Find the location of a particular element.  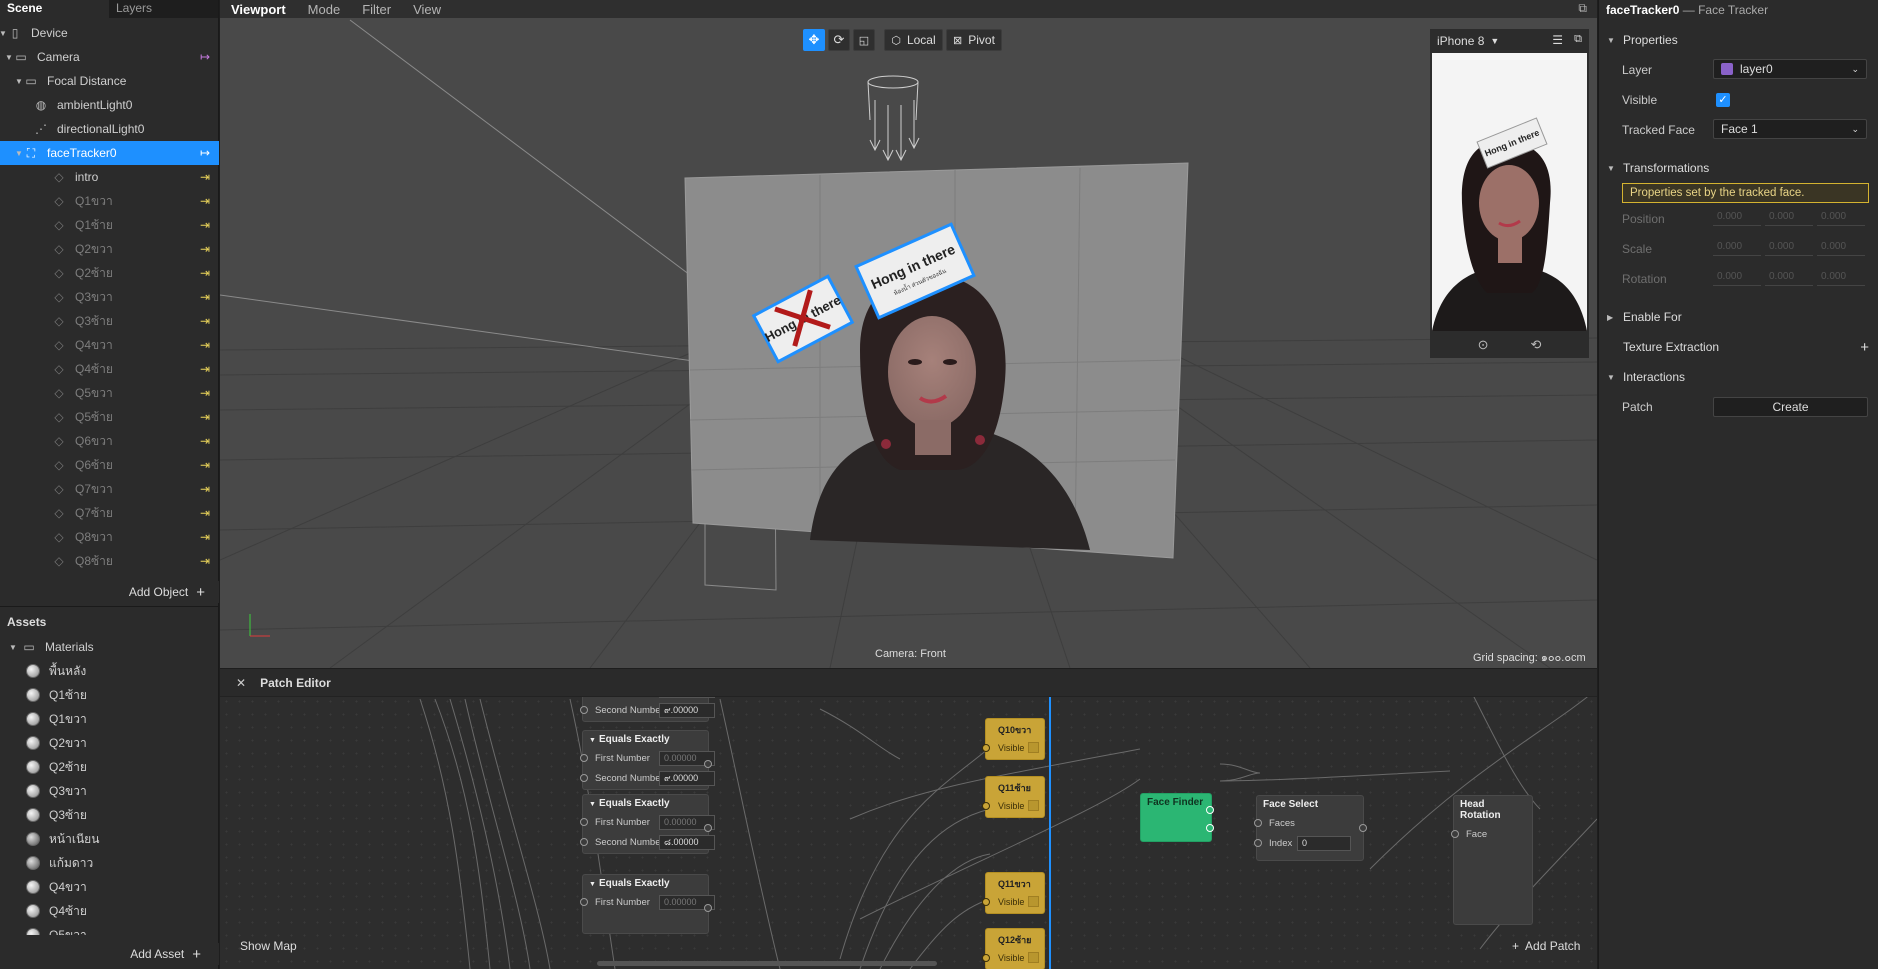

tree-item: ◇ Q7ขวา ⇥ is located at coordinates (109, 489).